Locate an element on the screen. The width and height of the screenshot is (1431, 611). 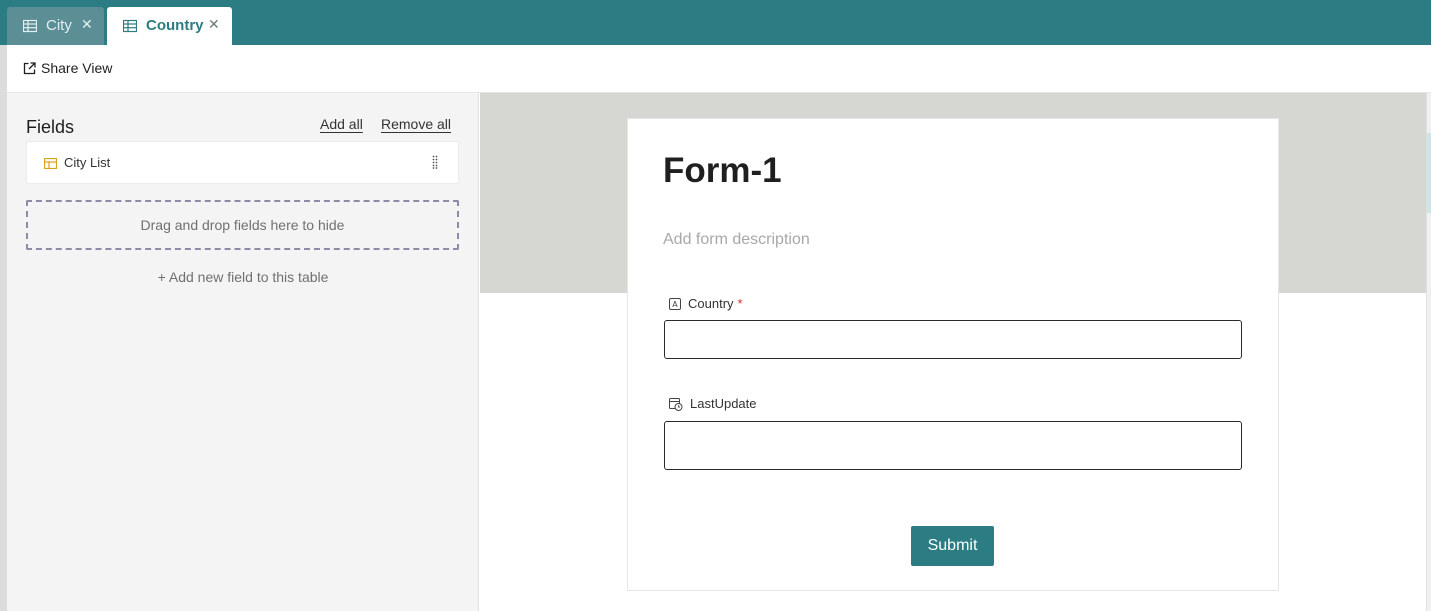
remove-all-link: Remove all is located at coordinates (416, 124).